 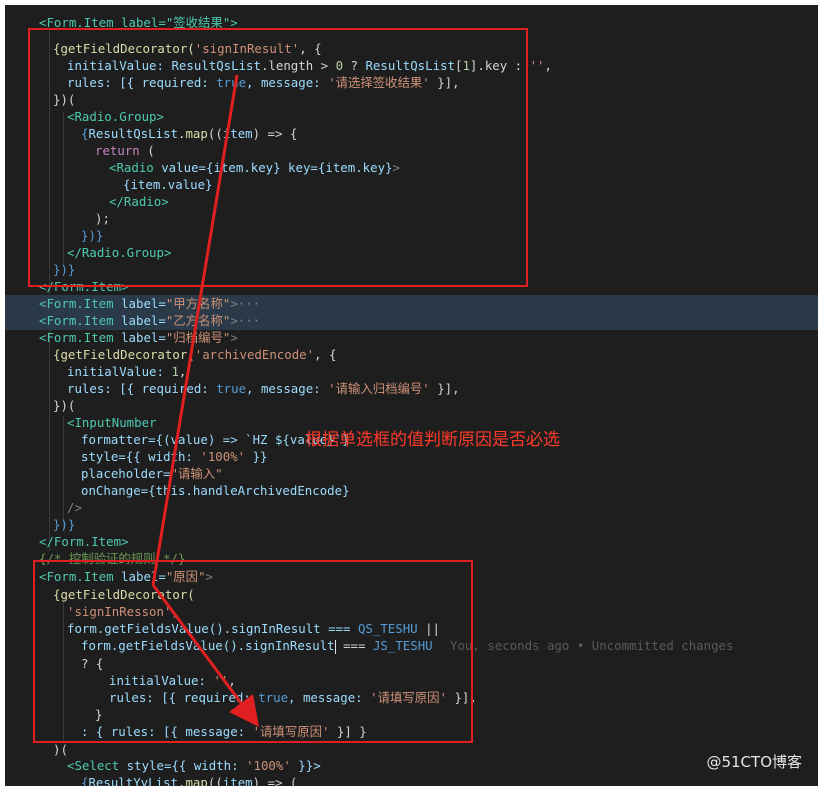 What do you see at coordinates (754, 762) in the screenshot?
I see `watermark: @51CTO博客` at bounding box center [754, 762].